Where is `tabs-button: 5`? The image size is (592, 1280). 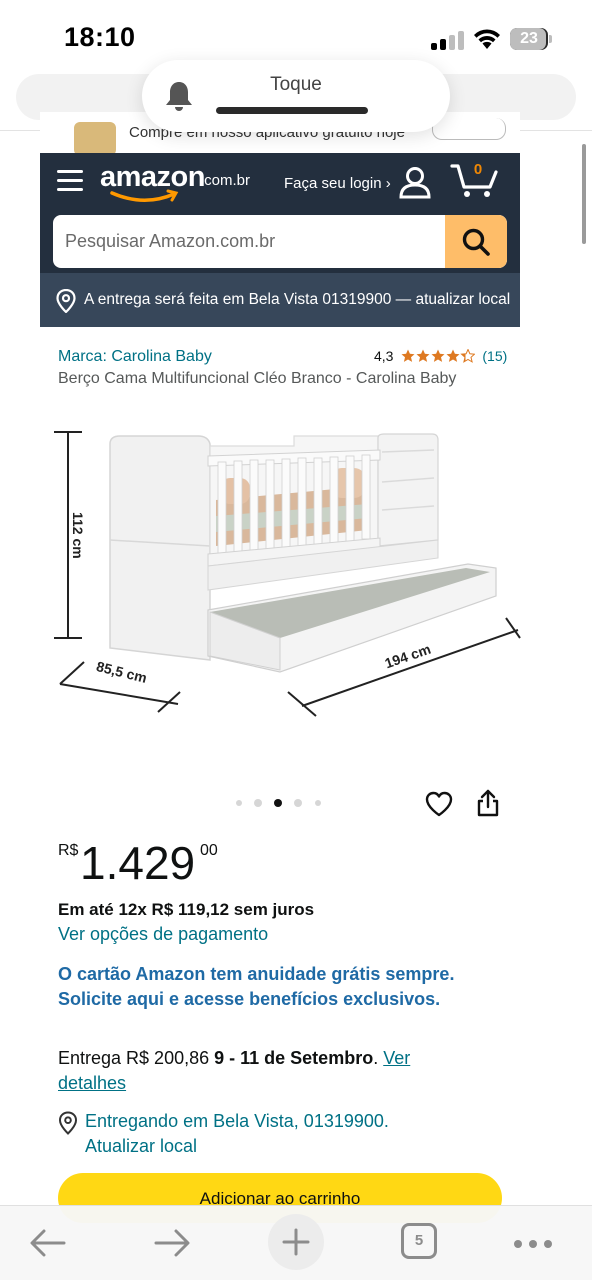
tabs-button: 5 is located at coordinates (419, 1241).